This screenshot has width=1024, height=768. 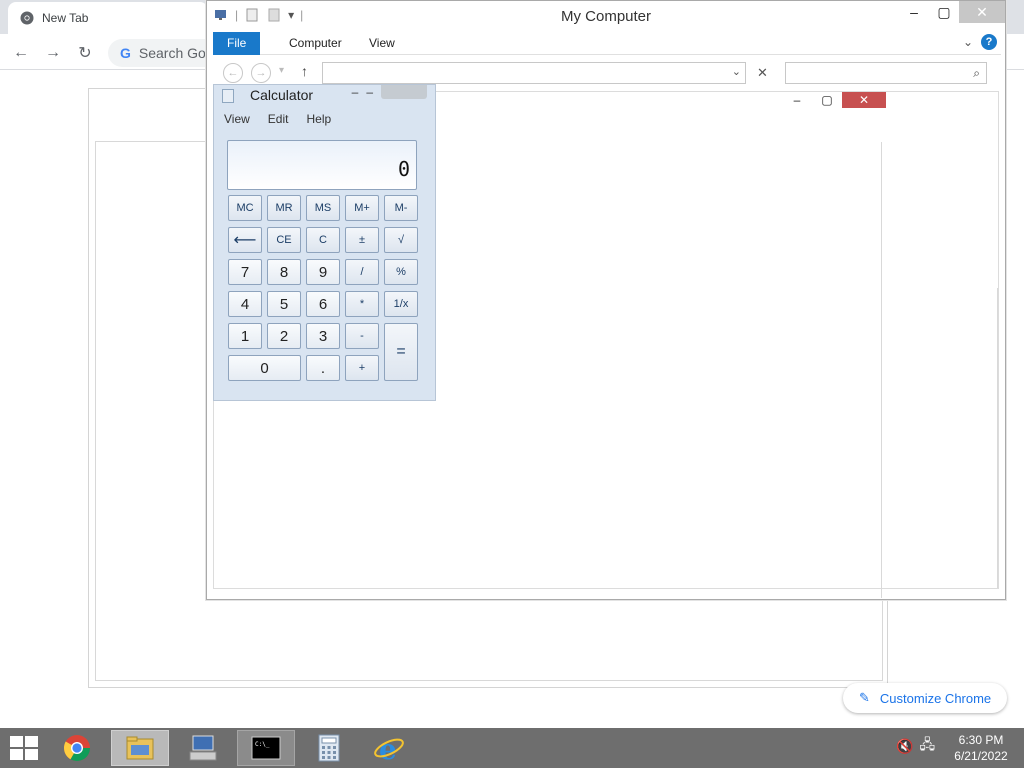 I want to click on key-2: 2, so click(x=284, y=336).